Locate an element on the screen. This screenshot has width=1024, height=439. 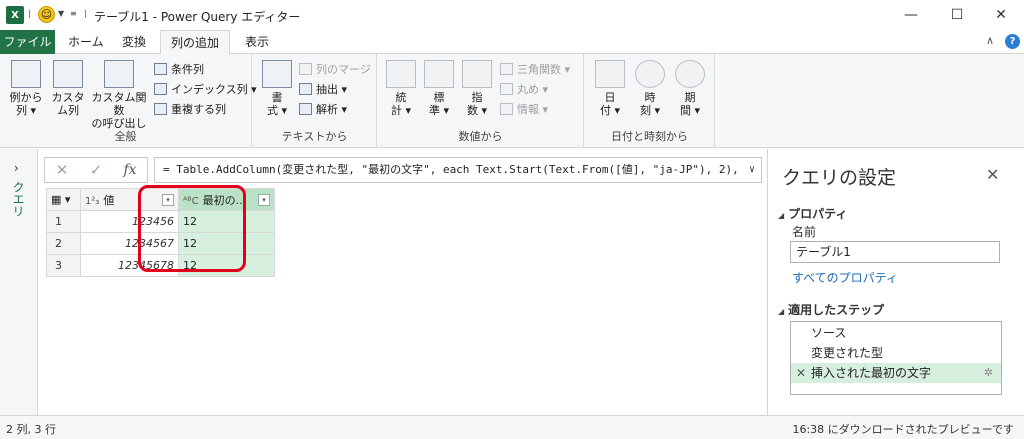
table-row: 2 1234567 12 is located at coordinates (160, 243).